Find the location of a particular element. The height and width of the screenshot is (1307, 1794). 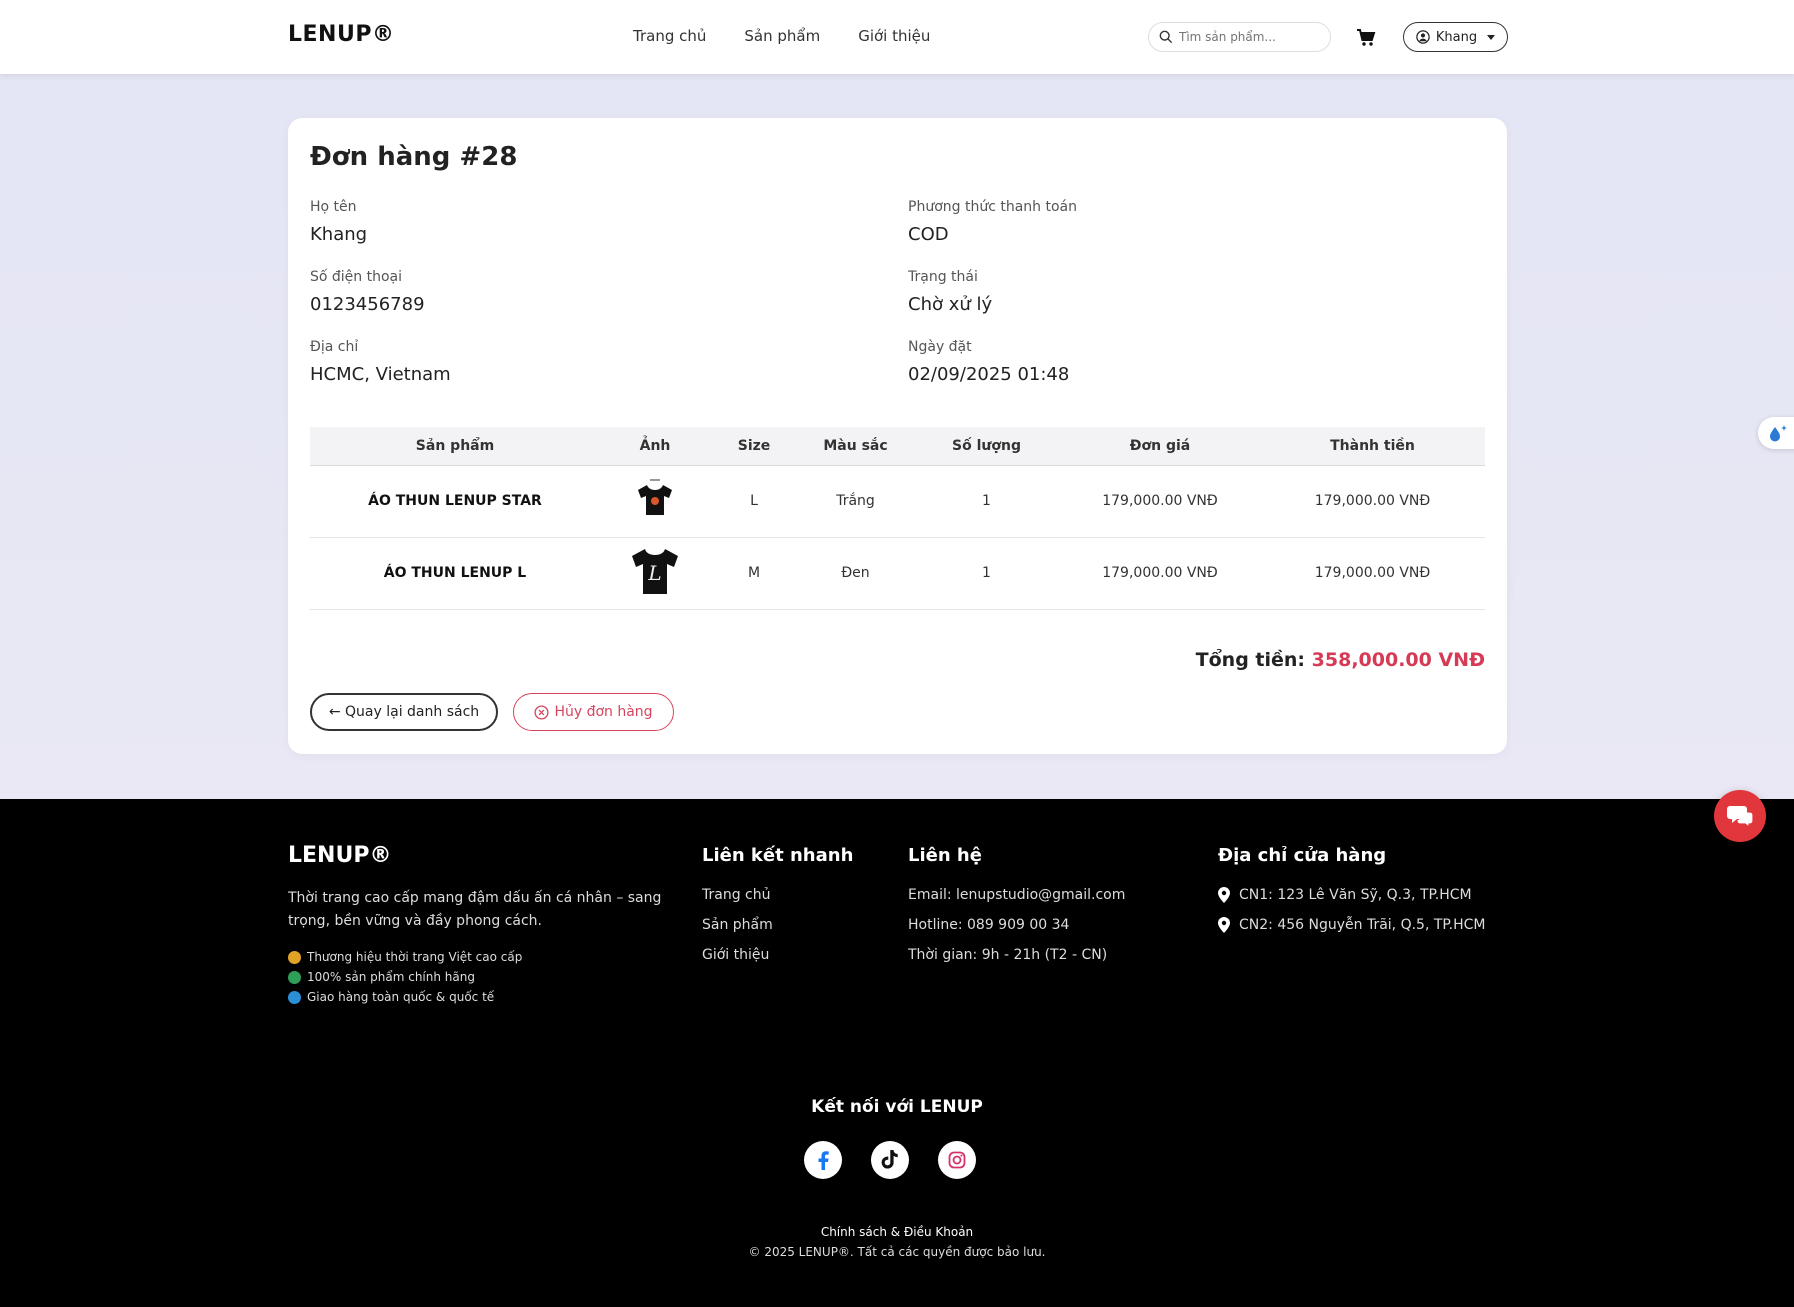

payment-value: COD is located at coordinates (928, 234).